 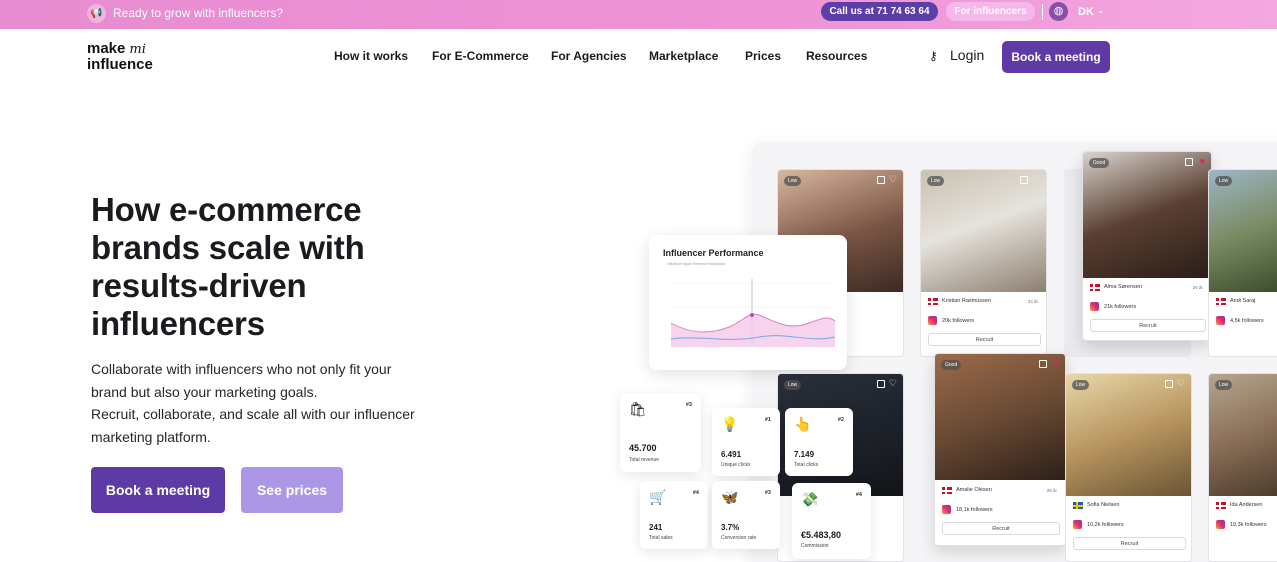 I want to click on influencer-name: Alma Sørensen, so click(x=1123, y=287).